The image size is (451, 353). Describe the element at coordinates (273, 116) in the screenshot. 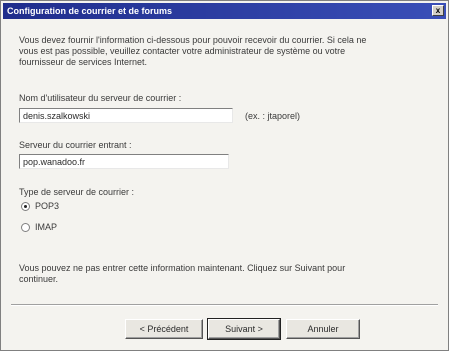

I see `mail-user-hint: (ex. : jtaporel)` at that location.